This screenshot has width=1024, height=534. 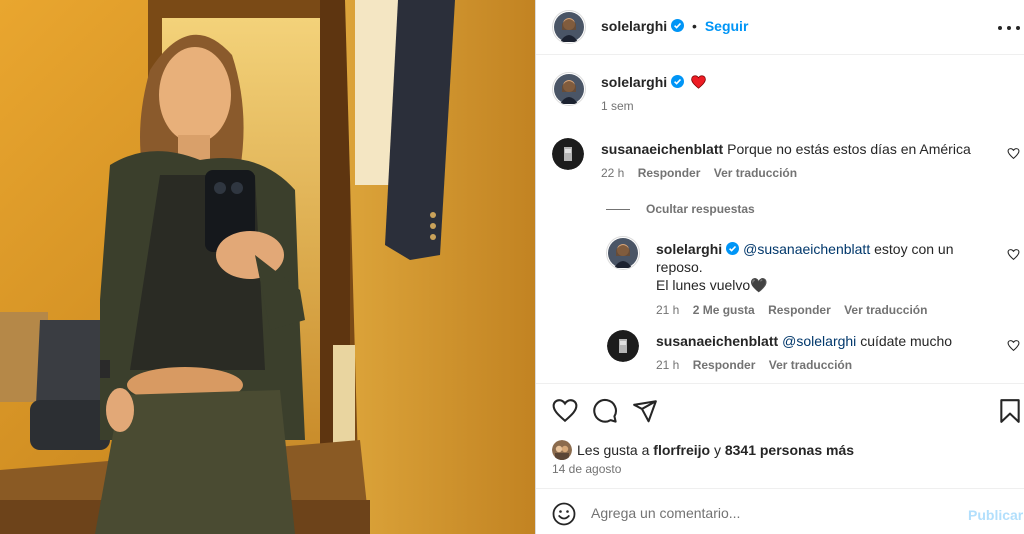 I want to click on author-avatar, so click(x=569, y=27).